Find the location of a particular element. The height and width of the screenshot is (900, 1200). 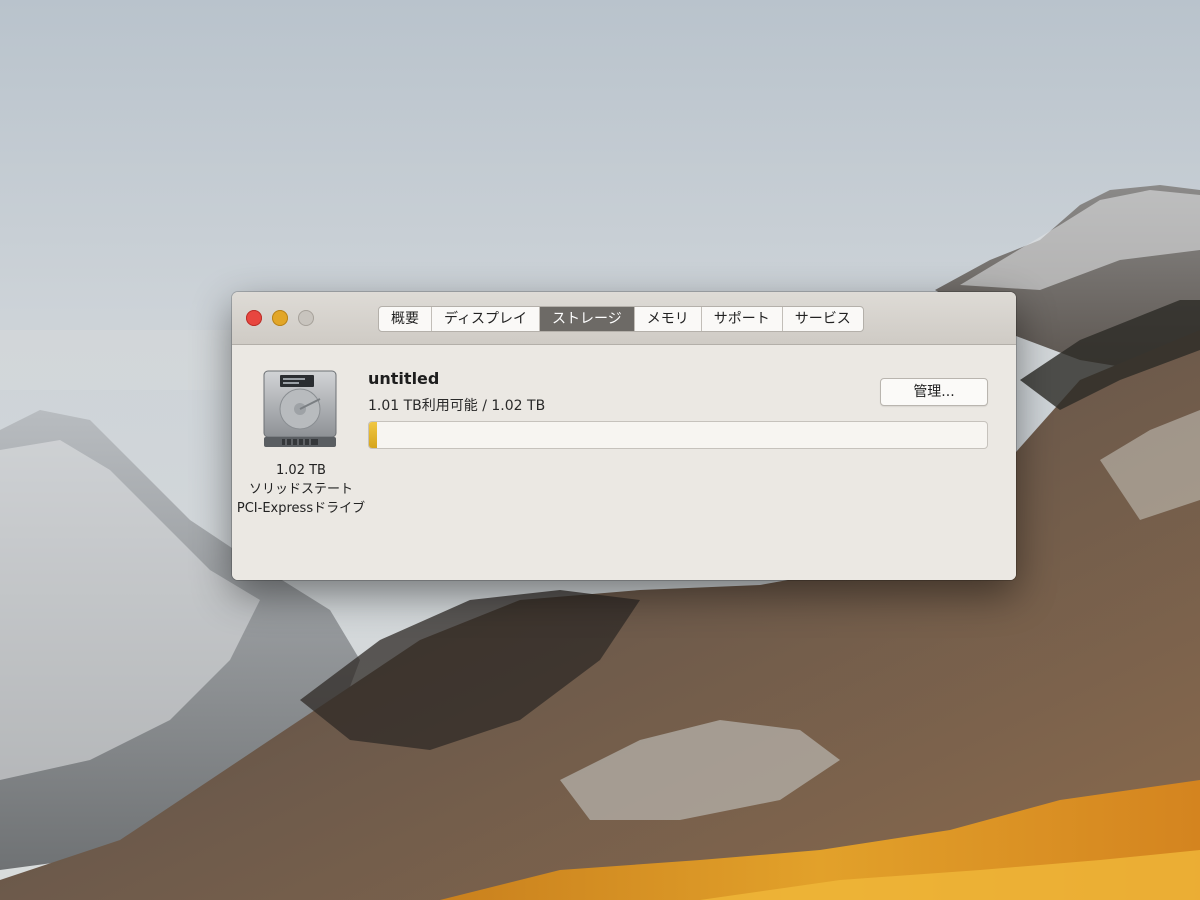

tab-support: サポート is located at coordinates (742, 319).